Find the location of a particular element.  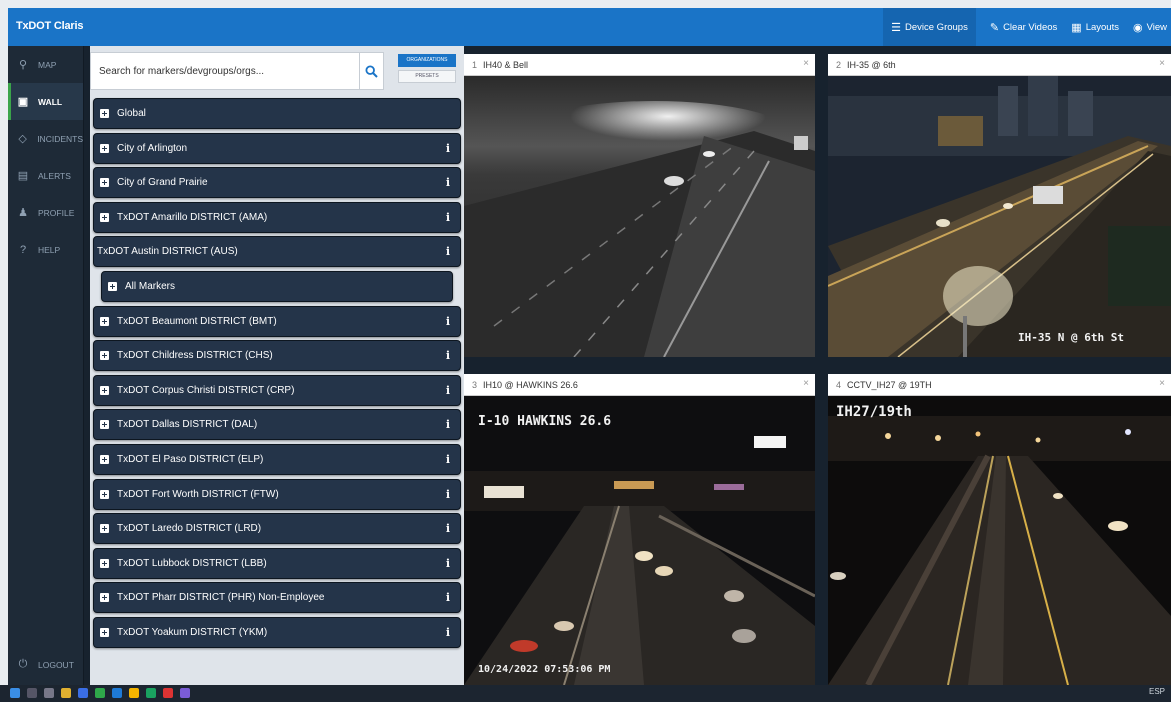

org-item: TxDOT Beaumont DISTRICT (BMT) i is located at coordinates (277, 321).